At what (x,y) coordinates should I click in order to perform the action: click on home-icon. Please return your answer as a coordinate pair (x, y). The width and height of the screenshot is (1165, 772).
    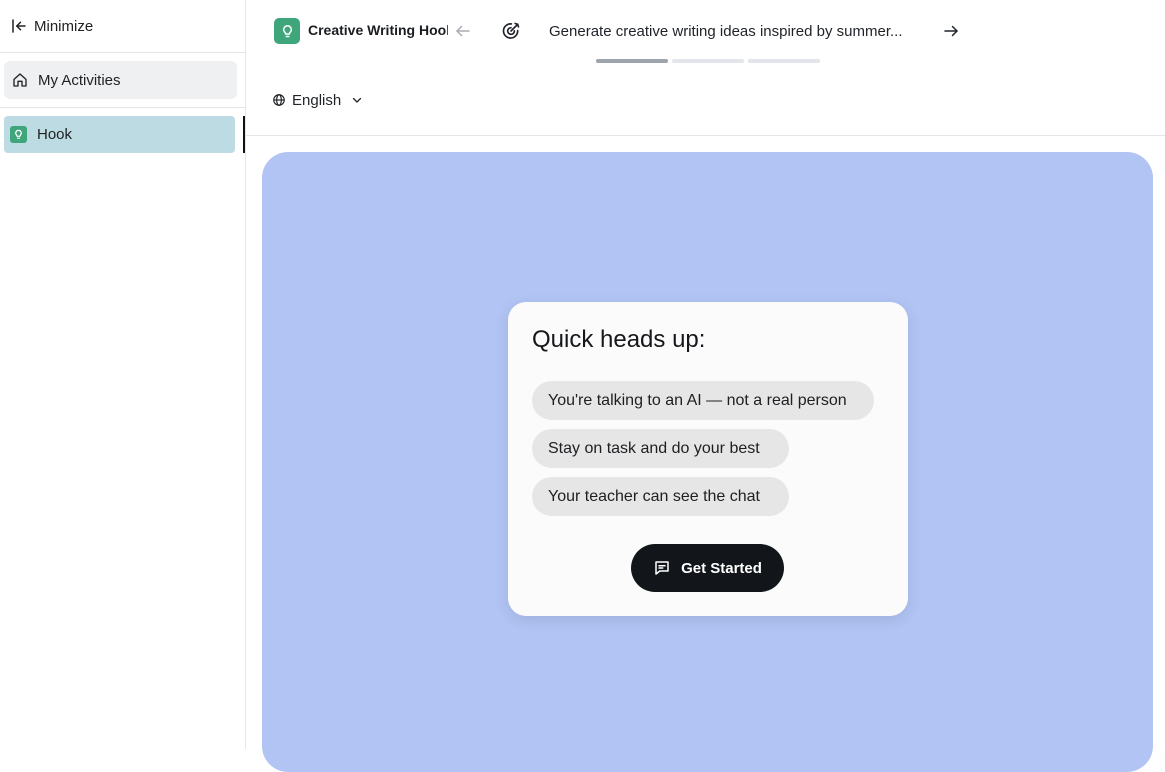
    Looking at the image, I should click on (20, 80).